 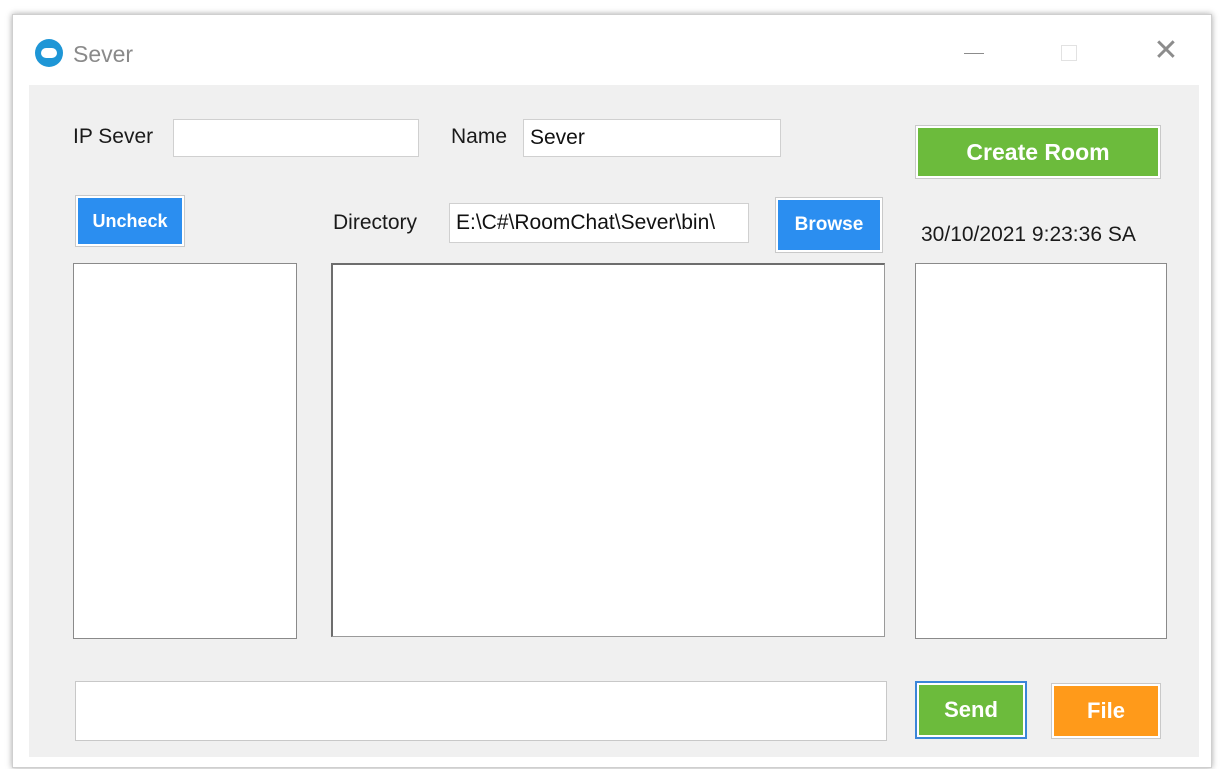 I want to click on close-icon: ✕, so click(x=1166, y=51).